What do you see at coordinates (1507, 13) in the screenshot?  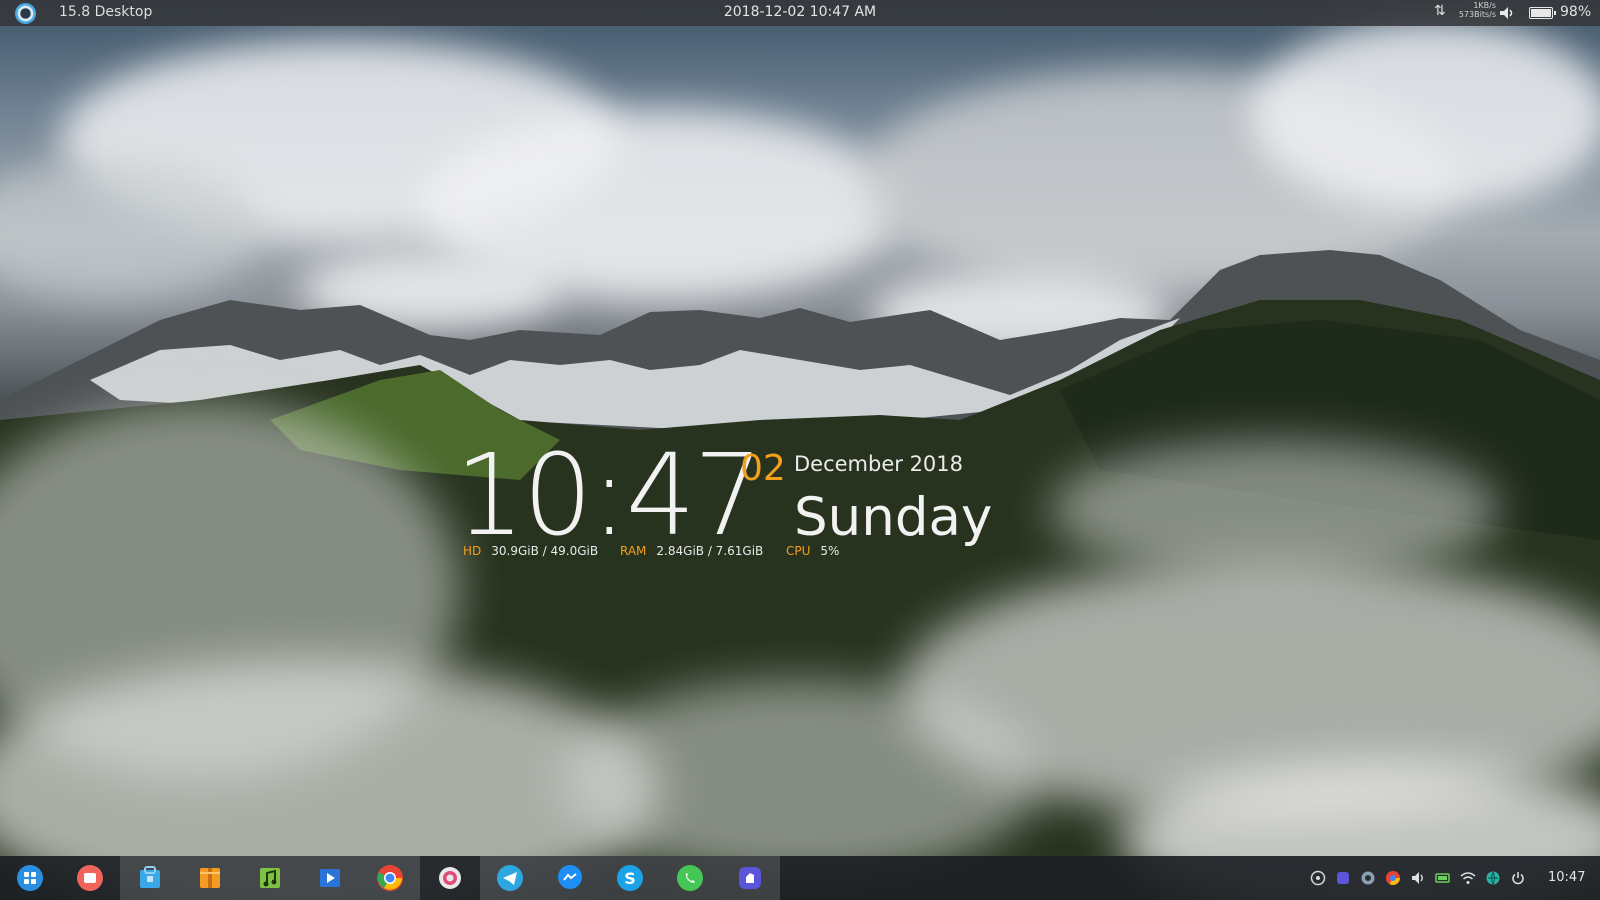 I see `volume-icon` at bounding box center [1507, 13].